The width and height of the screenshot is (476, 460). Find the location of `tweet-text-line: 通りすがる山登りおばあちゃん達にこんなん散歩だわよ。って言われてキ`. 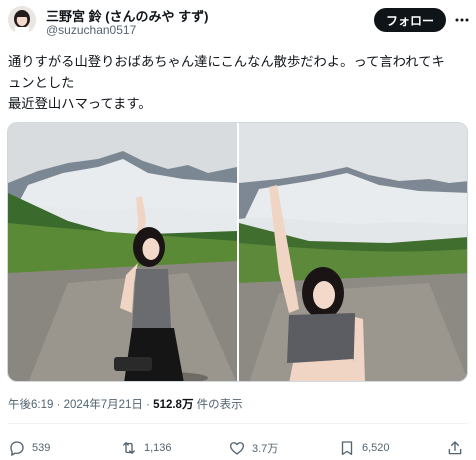

tweet-text-line: 通りすがる山登りおばあちゃん達にこんなん散歩だわよ。って言われてキ is located at coordinates (226, 61).